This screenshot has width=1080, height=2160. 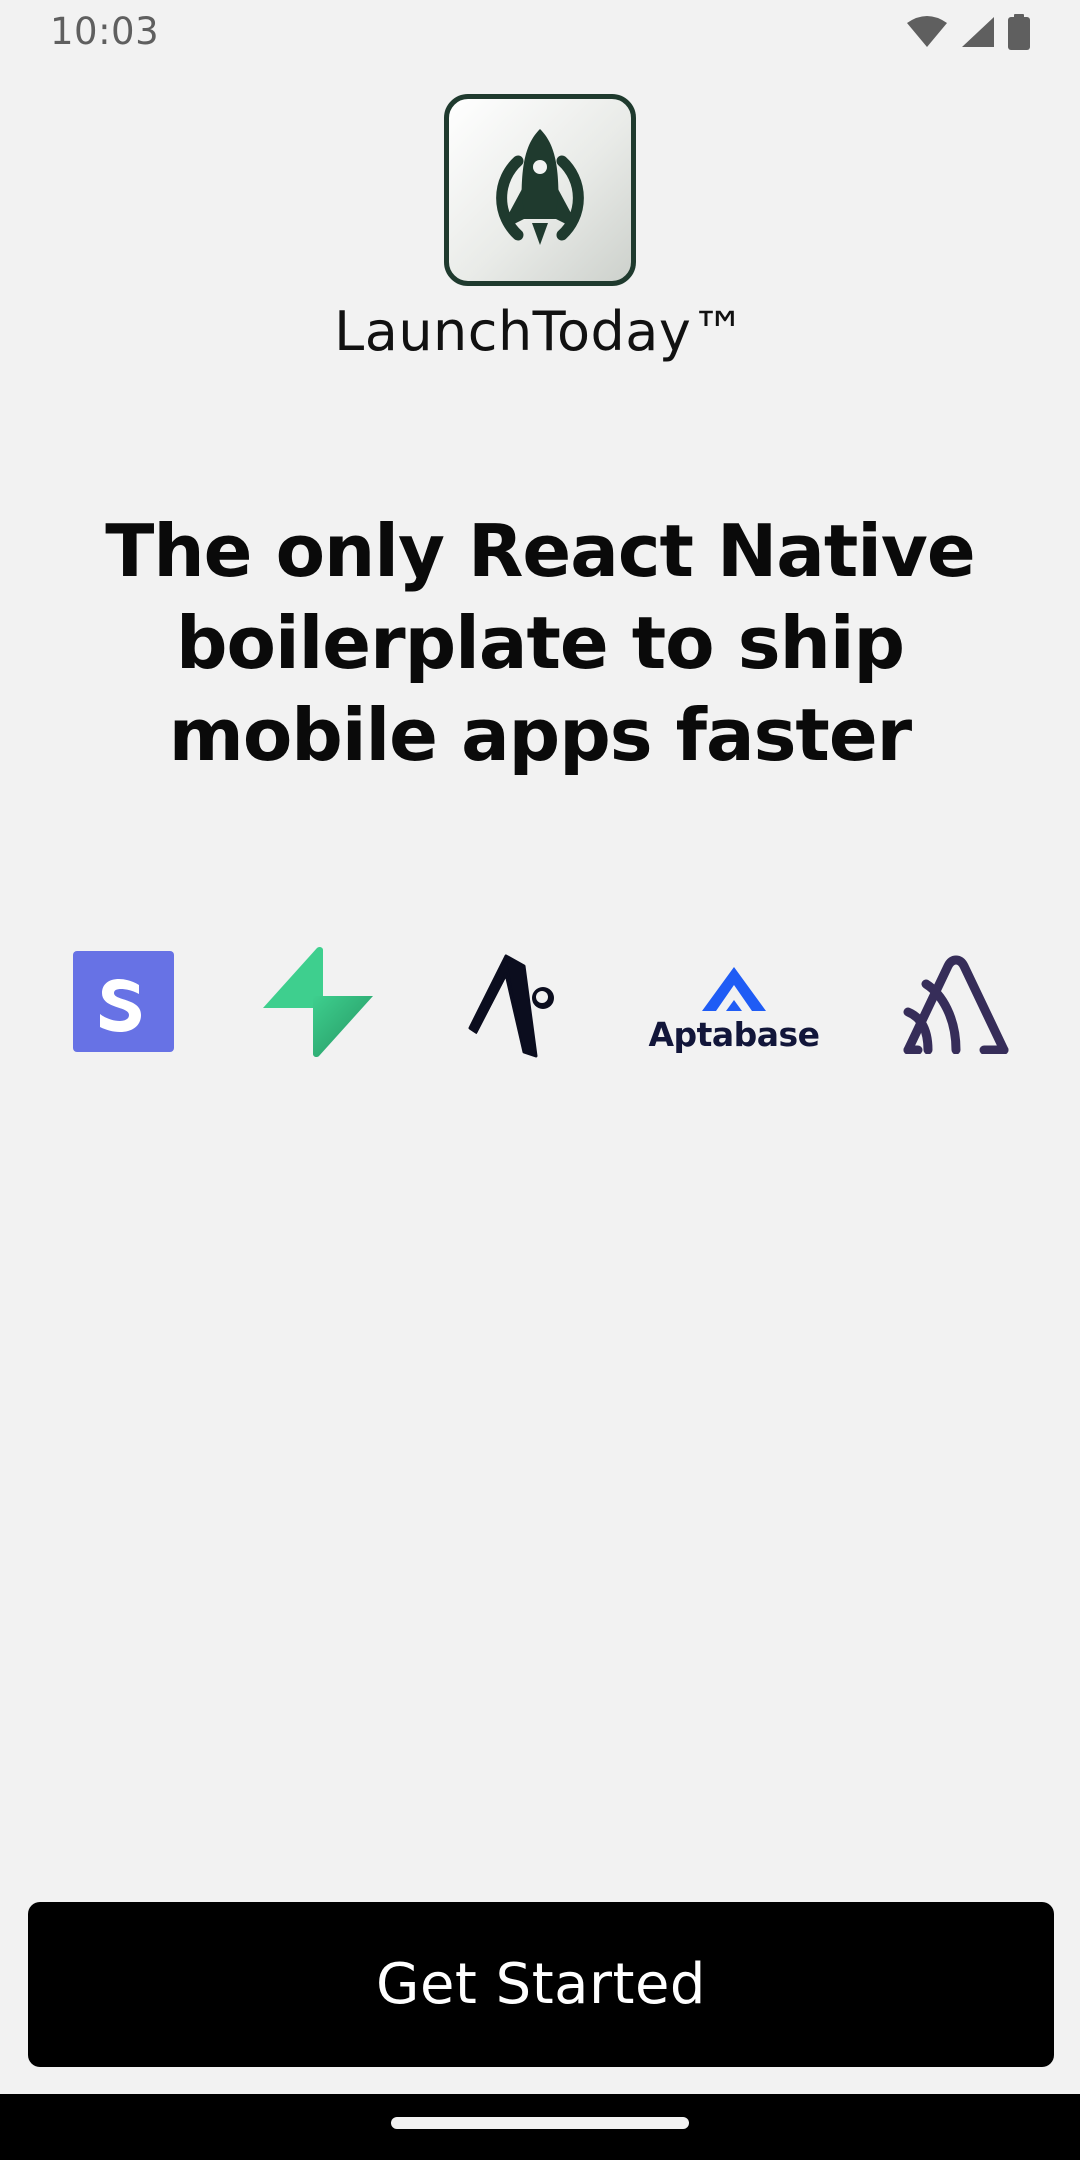 I want to click on headline-line-2: boilerplate to ship, so click(x=540, y=643).